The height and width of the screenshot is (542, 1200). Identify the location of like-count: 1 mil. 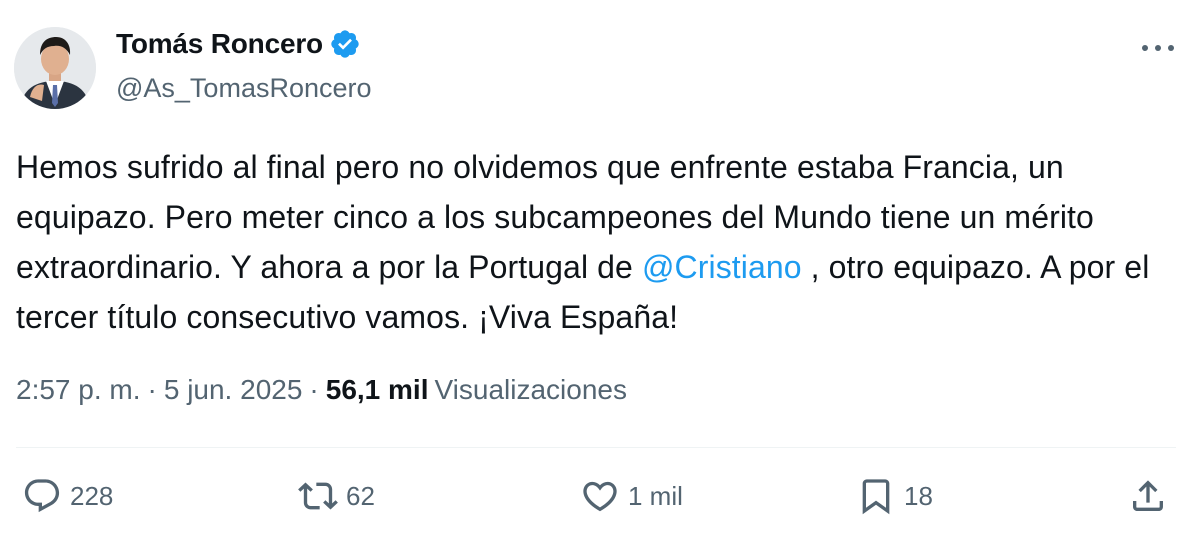
(655, 495).